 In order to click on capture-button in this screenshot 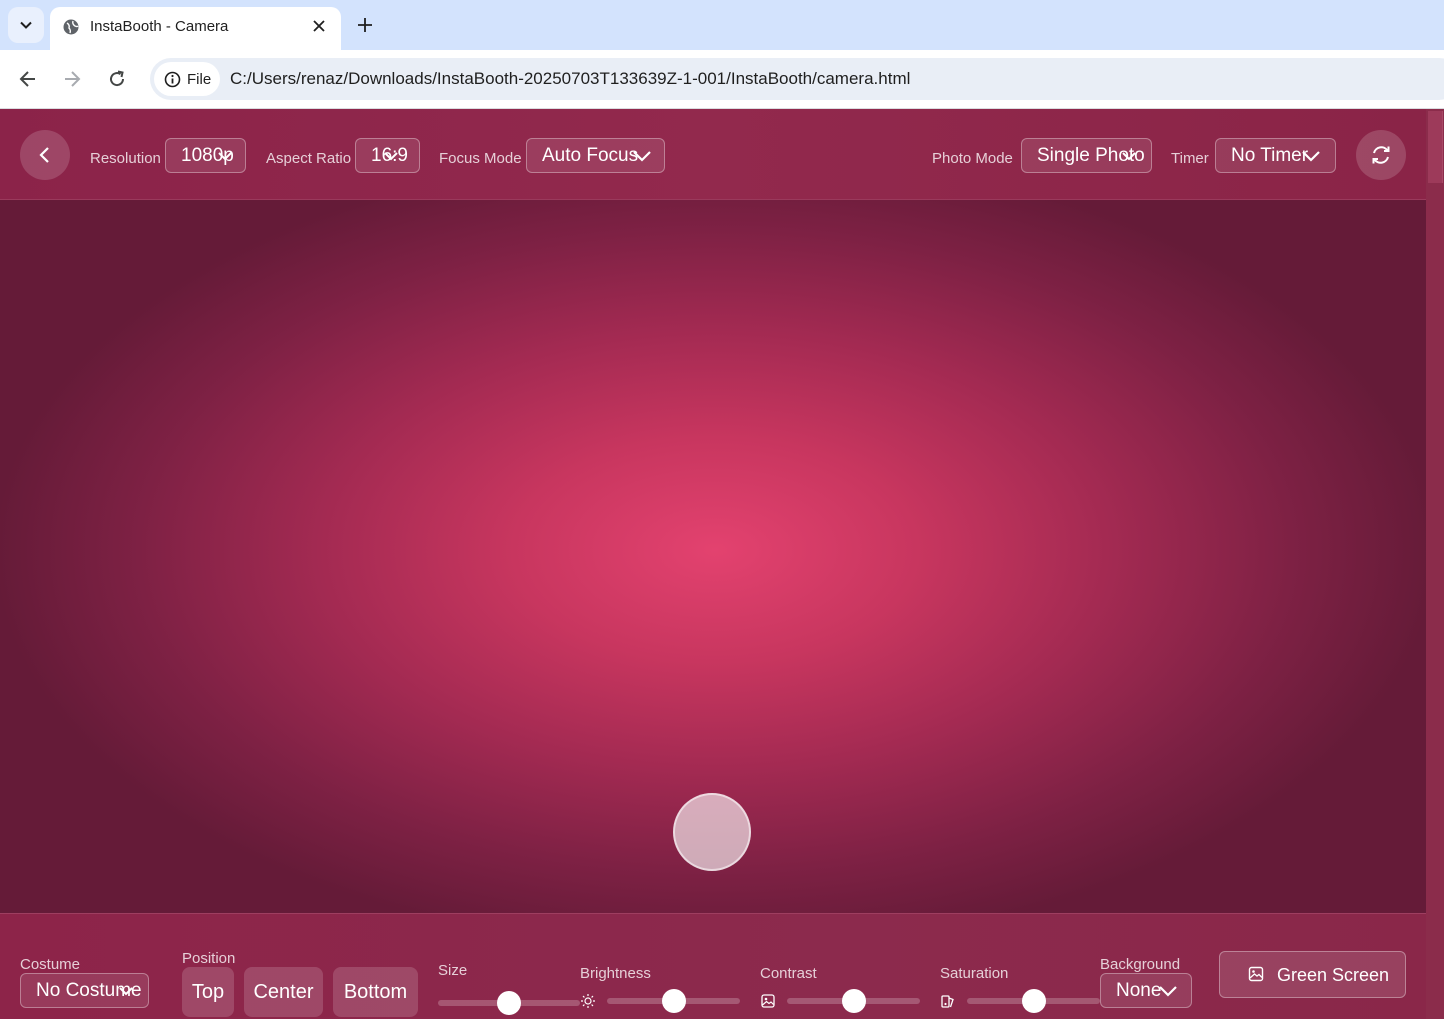, I will do `click(712, 832)`.